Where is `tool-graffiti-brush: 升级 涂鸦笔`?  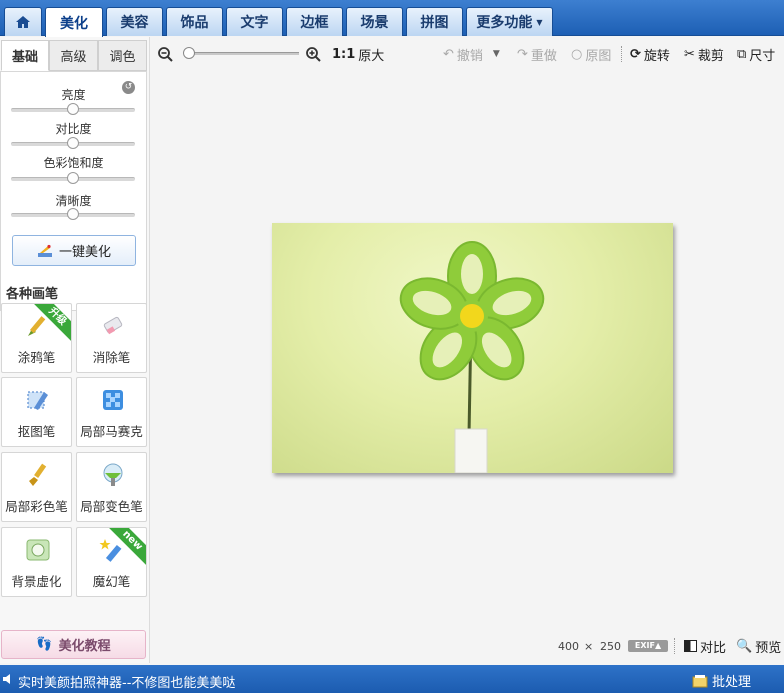
tool-graffiti-brush: 升级 涂鸦笔 is located at coordinates (36, 338).